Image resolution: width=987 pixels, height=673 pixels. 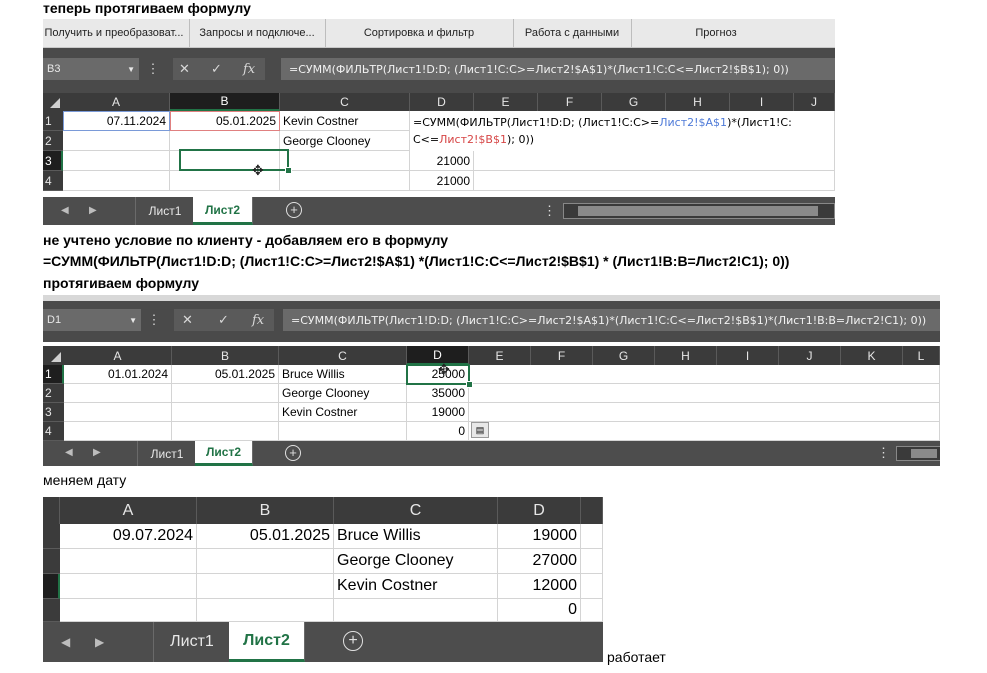 I want to click on ribbon-group-sort-filter: Сортировка и фильтр, so click(x=419, y=33).